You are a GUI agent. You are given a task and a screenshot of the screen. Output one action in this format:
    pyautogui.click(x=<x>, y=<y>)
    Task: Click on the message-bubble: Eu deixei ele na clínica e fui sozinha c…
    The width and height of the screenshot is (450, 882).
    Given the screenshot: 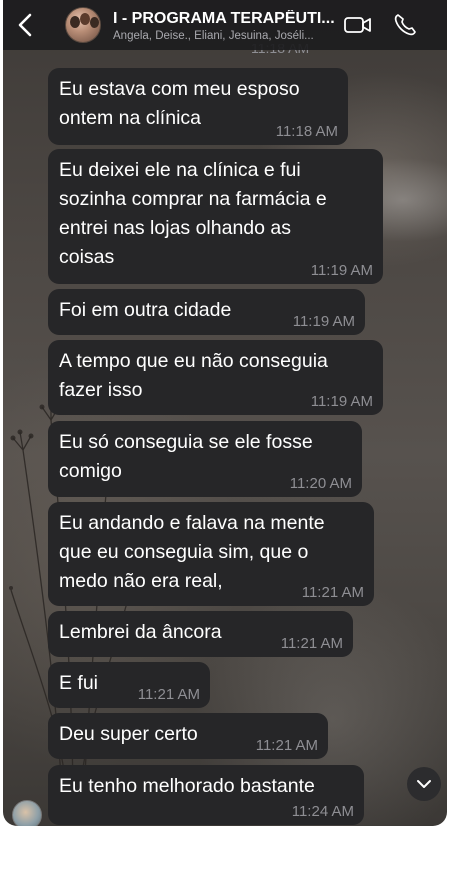 What is the action you would take?
    pyautogui.click(x=215, y=216)
    